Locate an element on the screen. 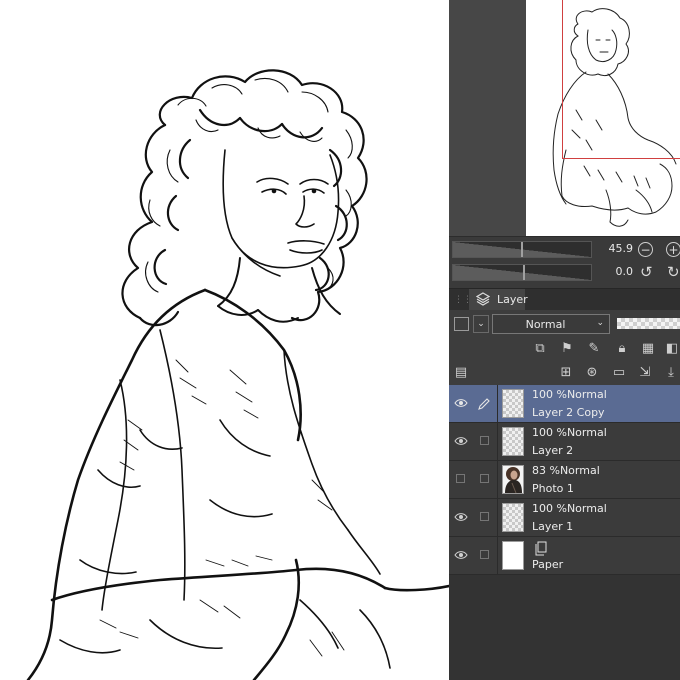 This screenshot has width=680, height=680. tab-layer: Layer is located at coordinates (498, 300).